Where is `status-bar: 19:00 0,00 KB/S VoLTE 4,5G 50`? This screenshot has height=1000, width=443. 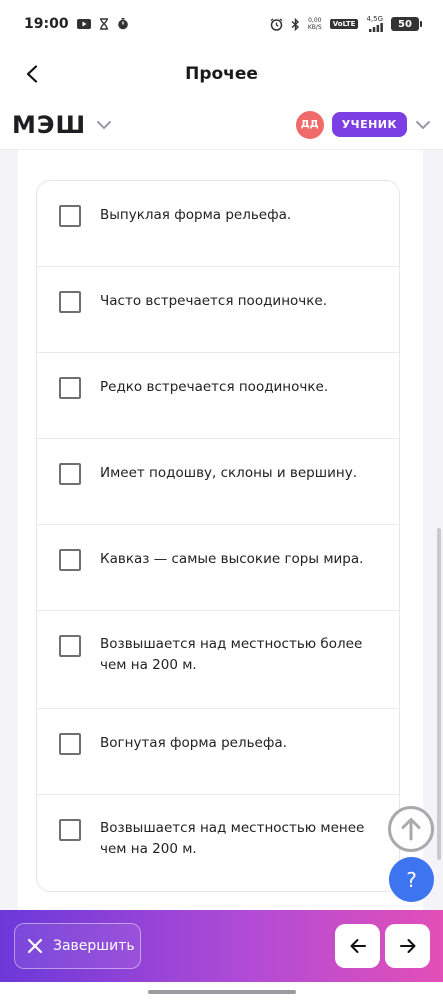 status-bar: 19:00 0,00 KB/S VoLTE 4,5G 50 is located at coordinates (221, 24).